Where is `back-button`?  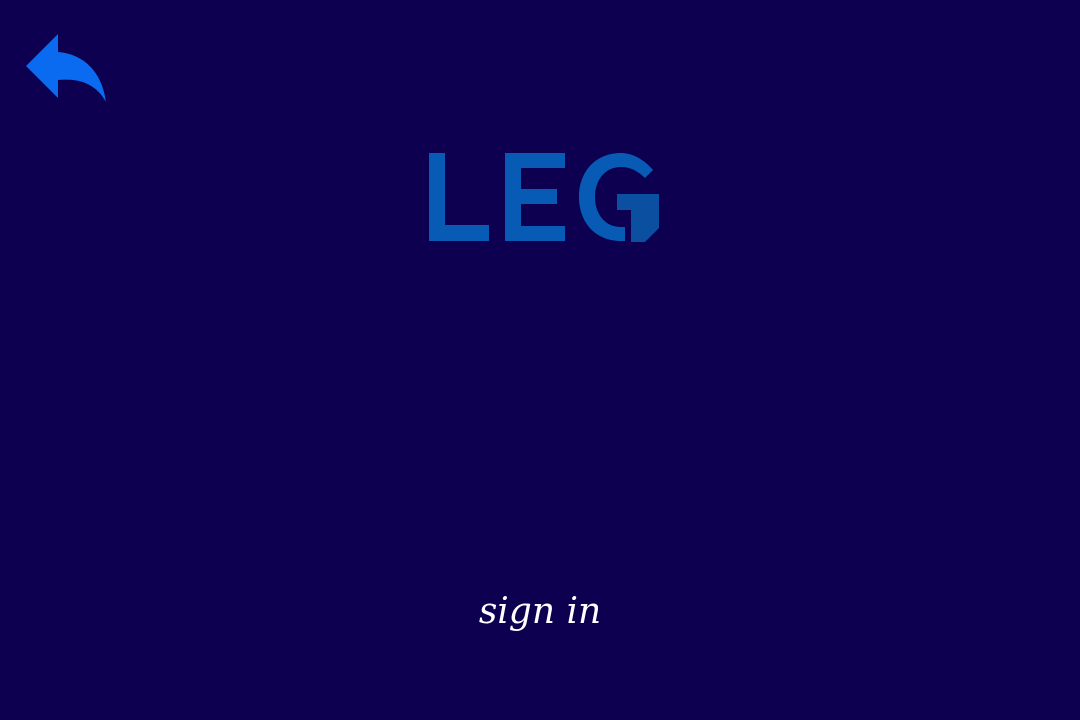
back-button is located at coordinates (66, 68).